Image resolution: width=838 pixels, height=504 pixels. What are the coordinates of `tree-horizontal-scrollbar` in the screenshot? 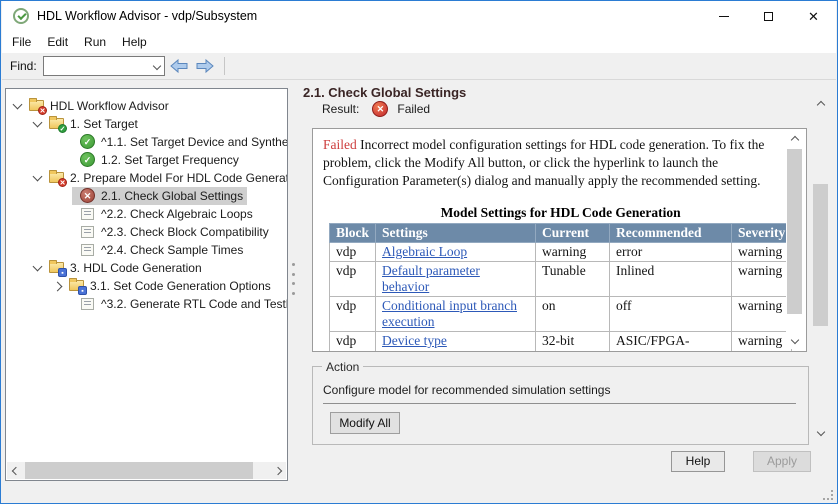 It's located at (146, 470).